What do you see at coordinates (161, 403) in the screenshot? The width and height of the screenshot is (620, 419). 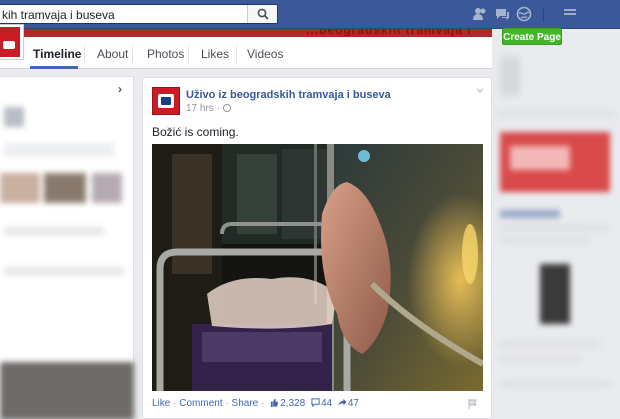 I see `like-link: Like` at bounding box center [161, 403].